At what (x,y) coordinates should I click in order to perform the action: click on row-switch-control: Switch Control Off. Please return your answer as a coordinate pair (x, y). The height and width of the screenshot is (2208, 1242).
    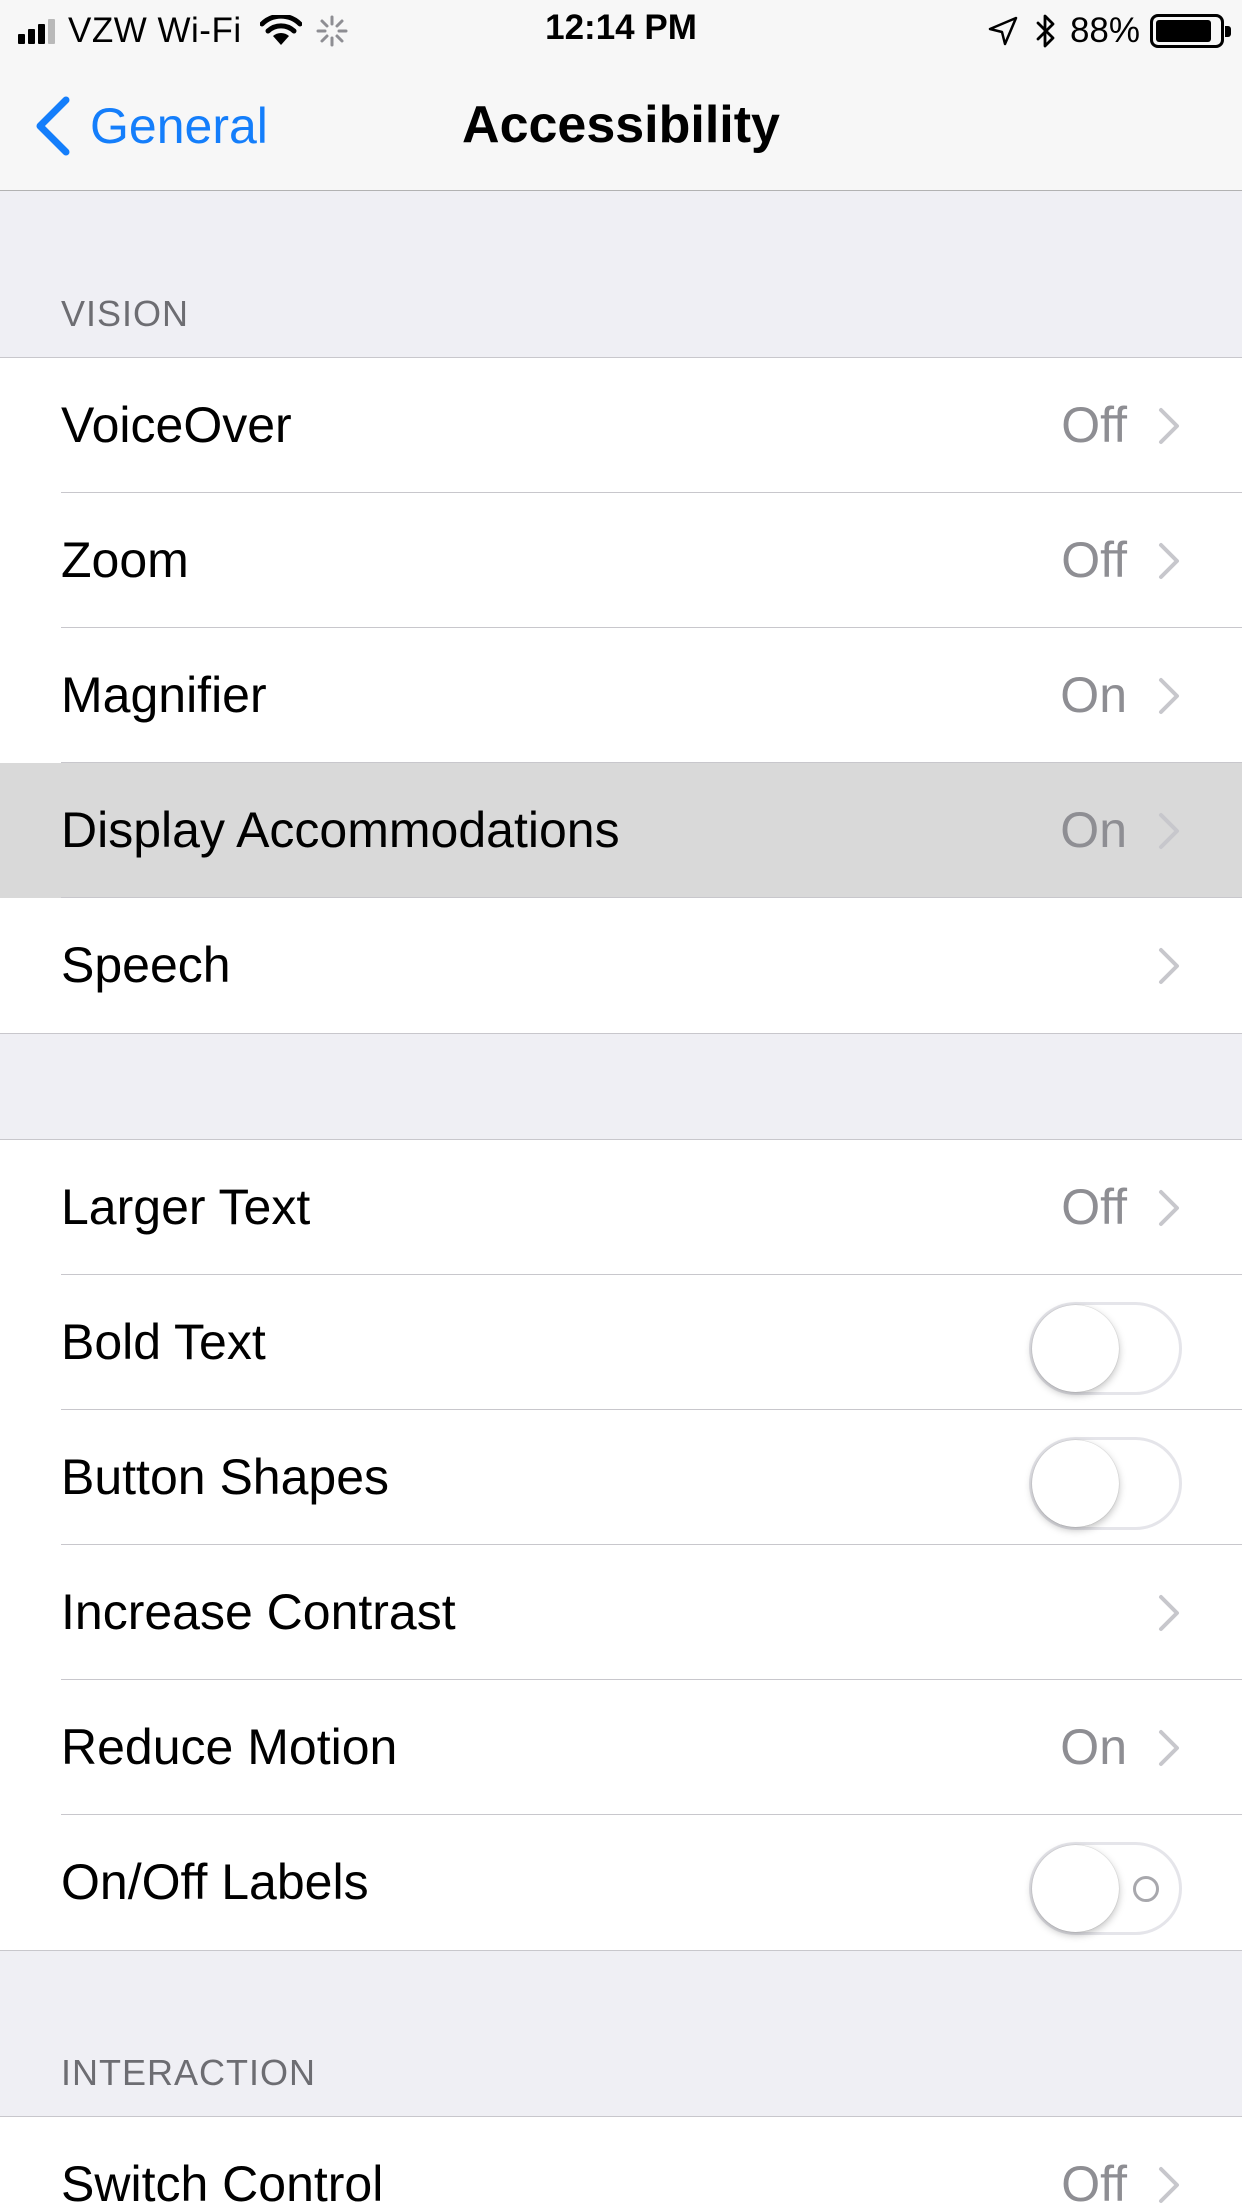
    Looking at the image, I should click on (621, 2162).